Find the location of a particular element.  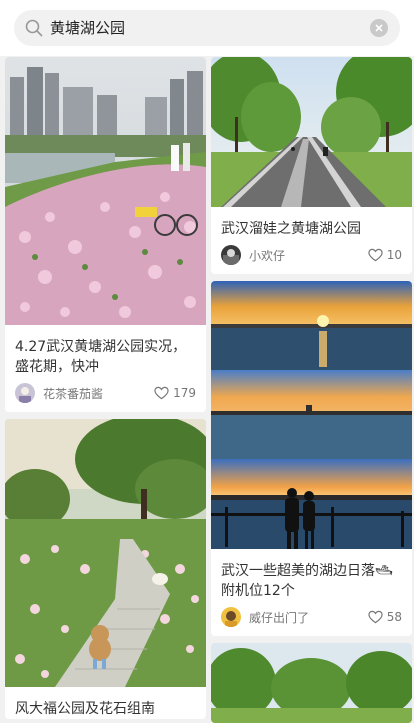

note-title: 武汉溜娃之黄塘湖公园 is located at coordinates (291, 229).